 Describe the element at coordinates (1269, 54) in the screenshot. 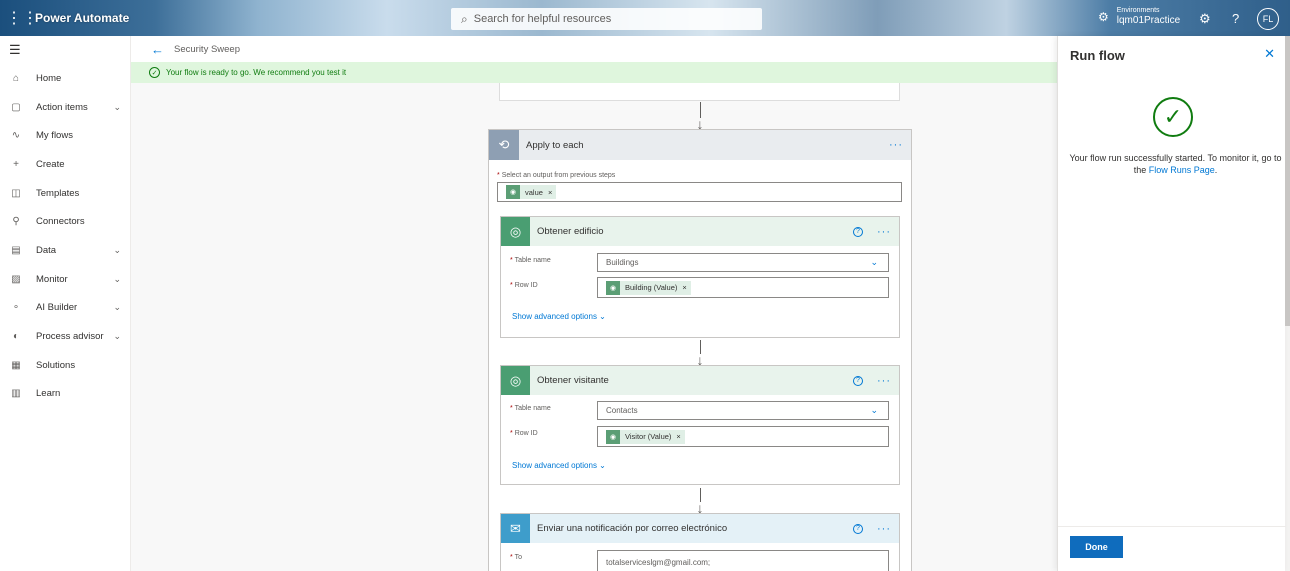

I see `close-icon: ✕` at that location.